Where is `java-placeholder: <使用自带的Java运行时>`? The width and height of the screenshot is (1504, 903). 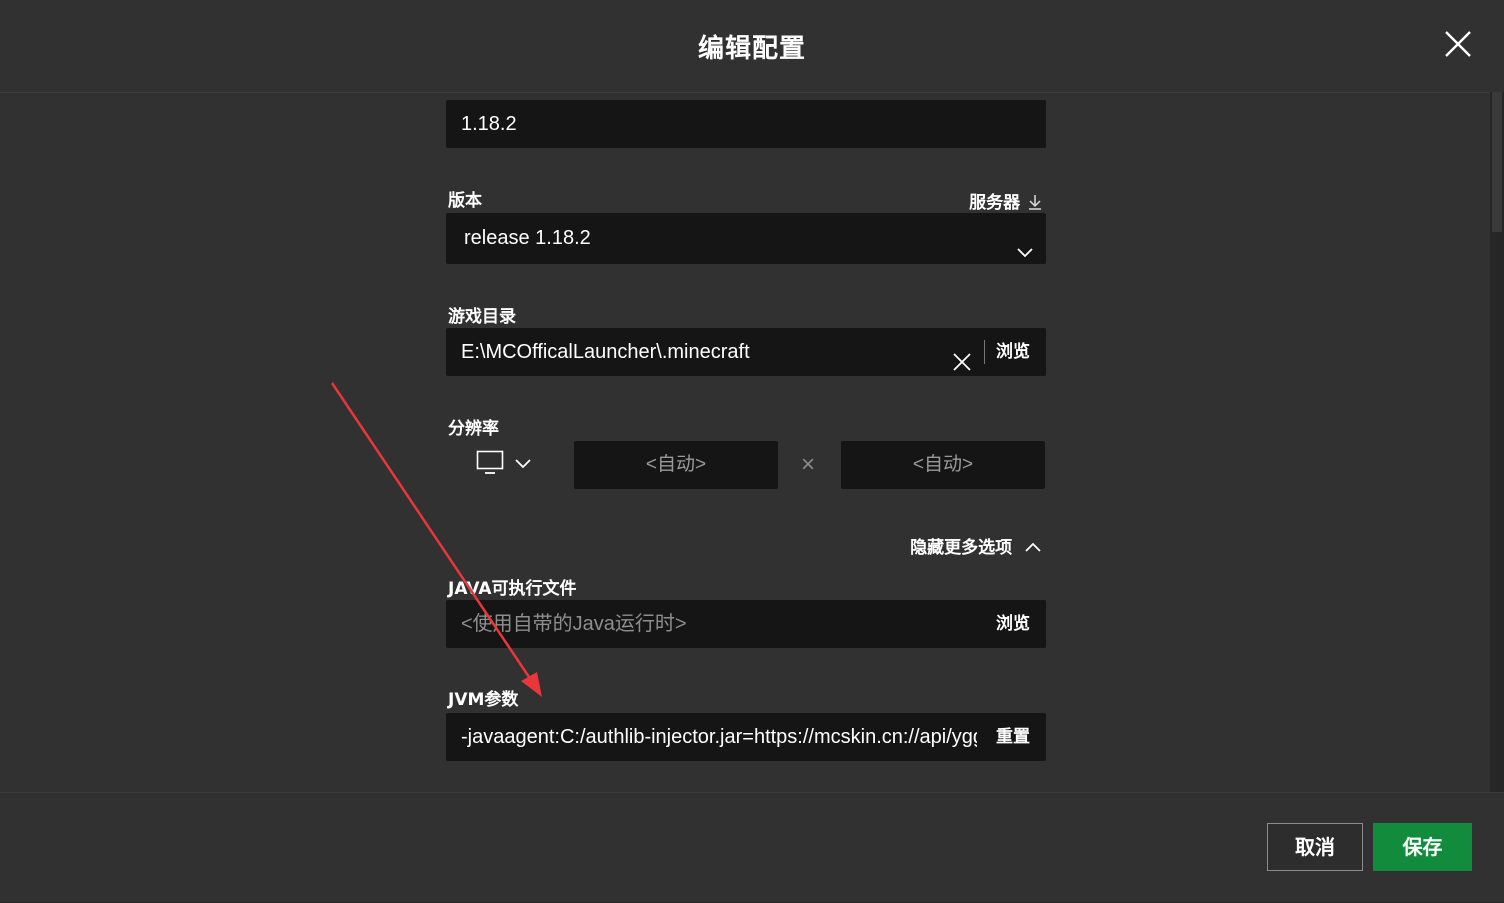 java-placeholder: <使用自带的Java运行时> is located at coordinates (574, 624).